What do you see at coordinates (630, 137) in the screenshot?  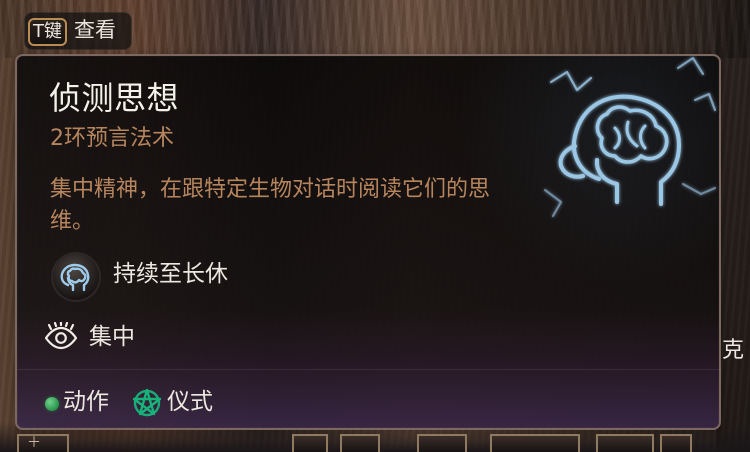 I see `brain-head-icon` at bounding box center [630, 137].